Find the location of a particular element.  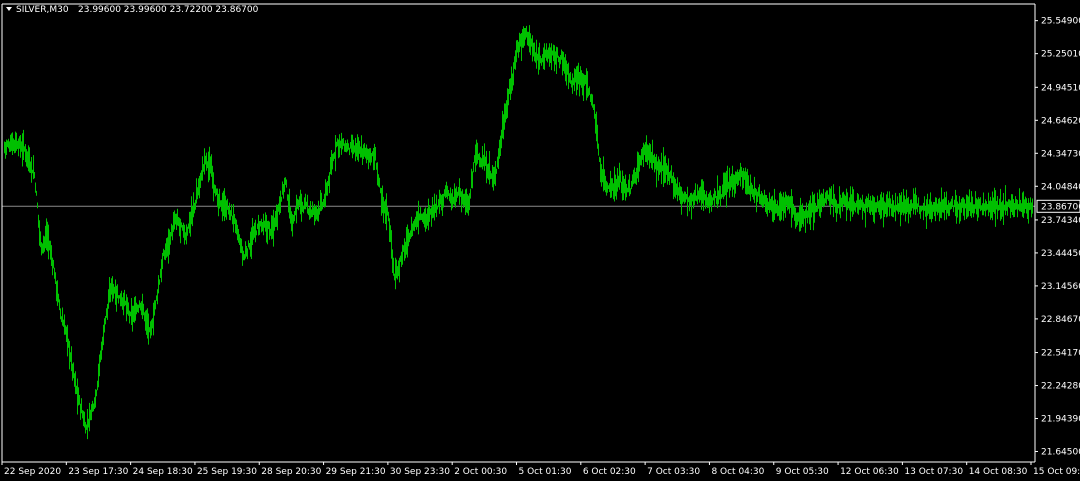

y-tick-label: 24.34730 is located at coordinates (1060, 154).